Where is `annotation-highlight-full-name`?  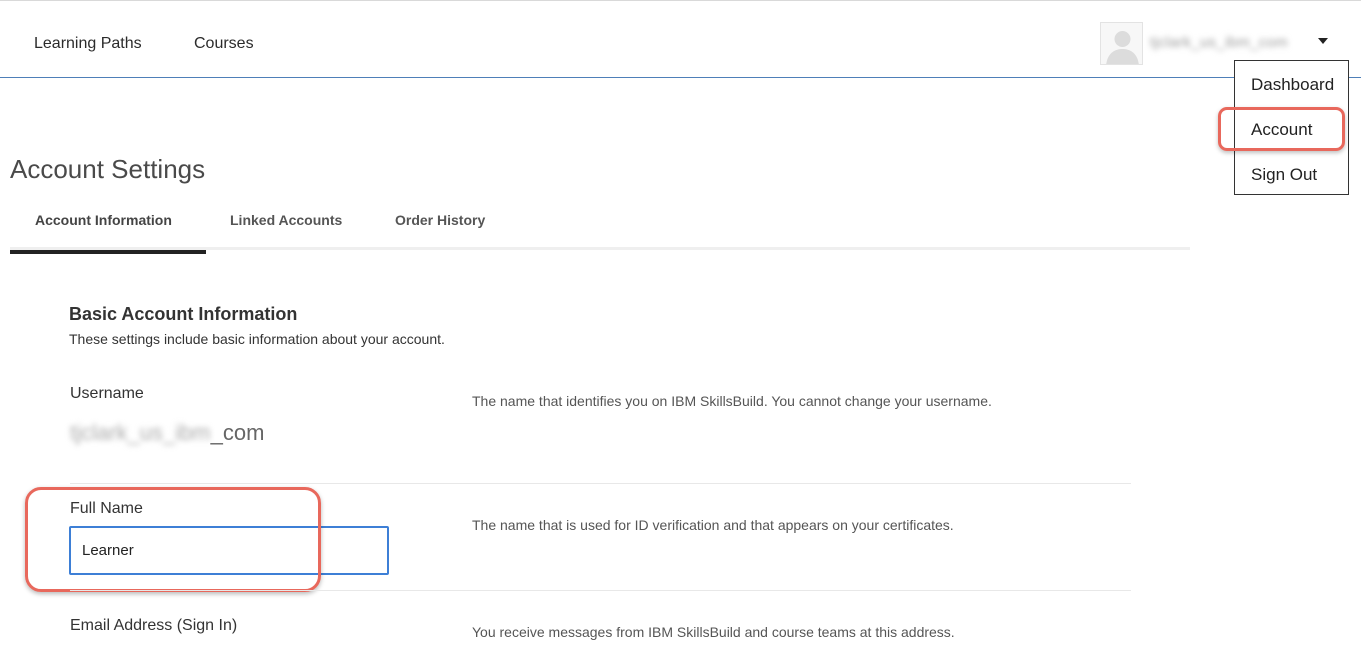 annotation-highlight-full-name is located at coordinates (173, 539).